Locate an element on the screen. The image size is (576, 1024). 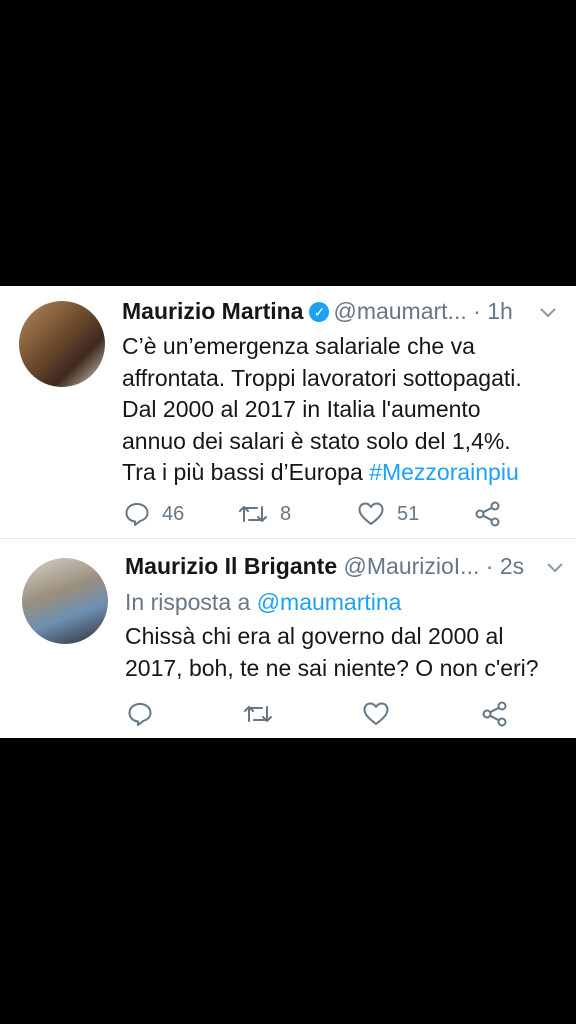
tweet-text-line: Tra i più bassi d’Europa #Mezzorainpiu is located at coordinates (322, 473).